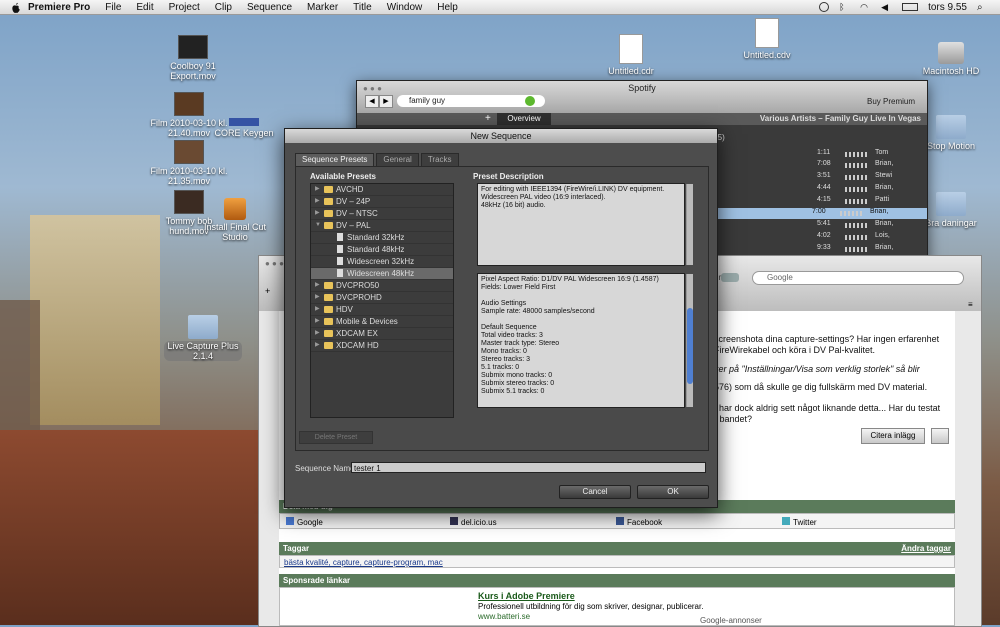 Image resolution: width=1000 pixels, height=627 pixels. What do you see at coordinates (335, 159) in the screenshot?
I see `tab-sequence-presets: Sequence Presets` at bounding box center [335, 159].